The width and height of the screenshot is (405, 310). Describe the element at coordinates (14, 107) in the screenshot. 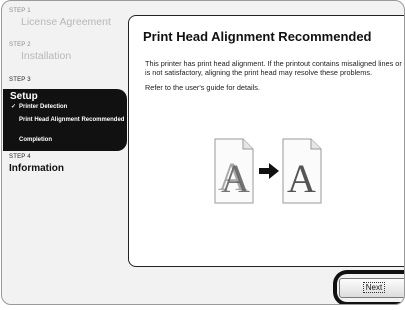

I see `check-icon: ✓` at that location.